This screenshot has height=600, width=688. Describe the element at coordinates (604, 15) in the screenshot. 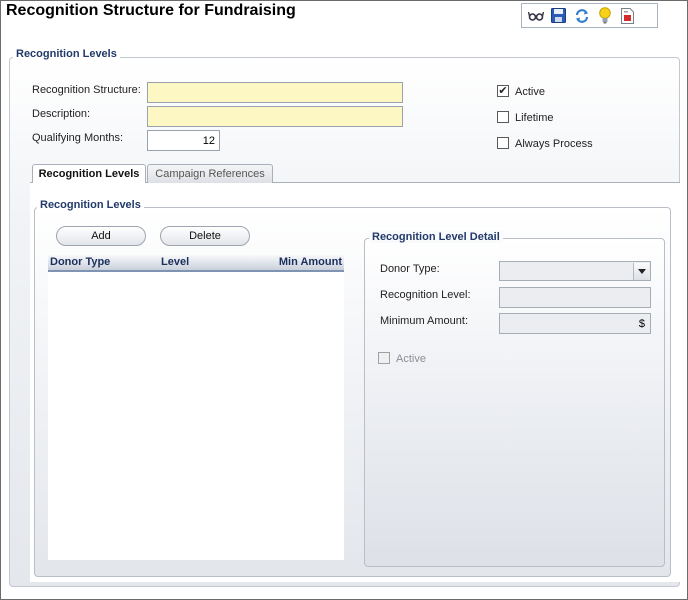

I see `lightbulb-icon` at that location.